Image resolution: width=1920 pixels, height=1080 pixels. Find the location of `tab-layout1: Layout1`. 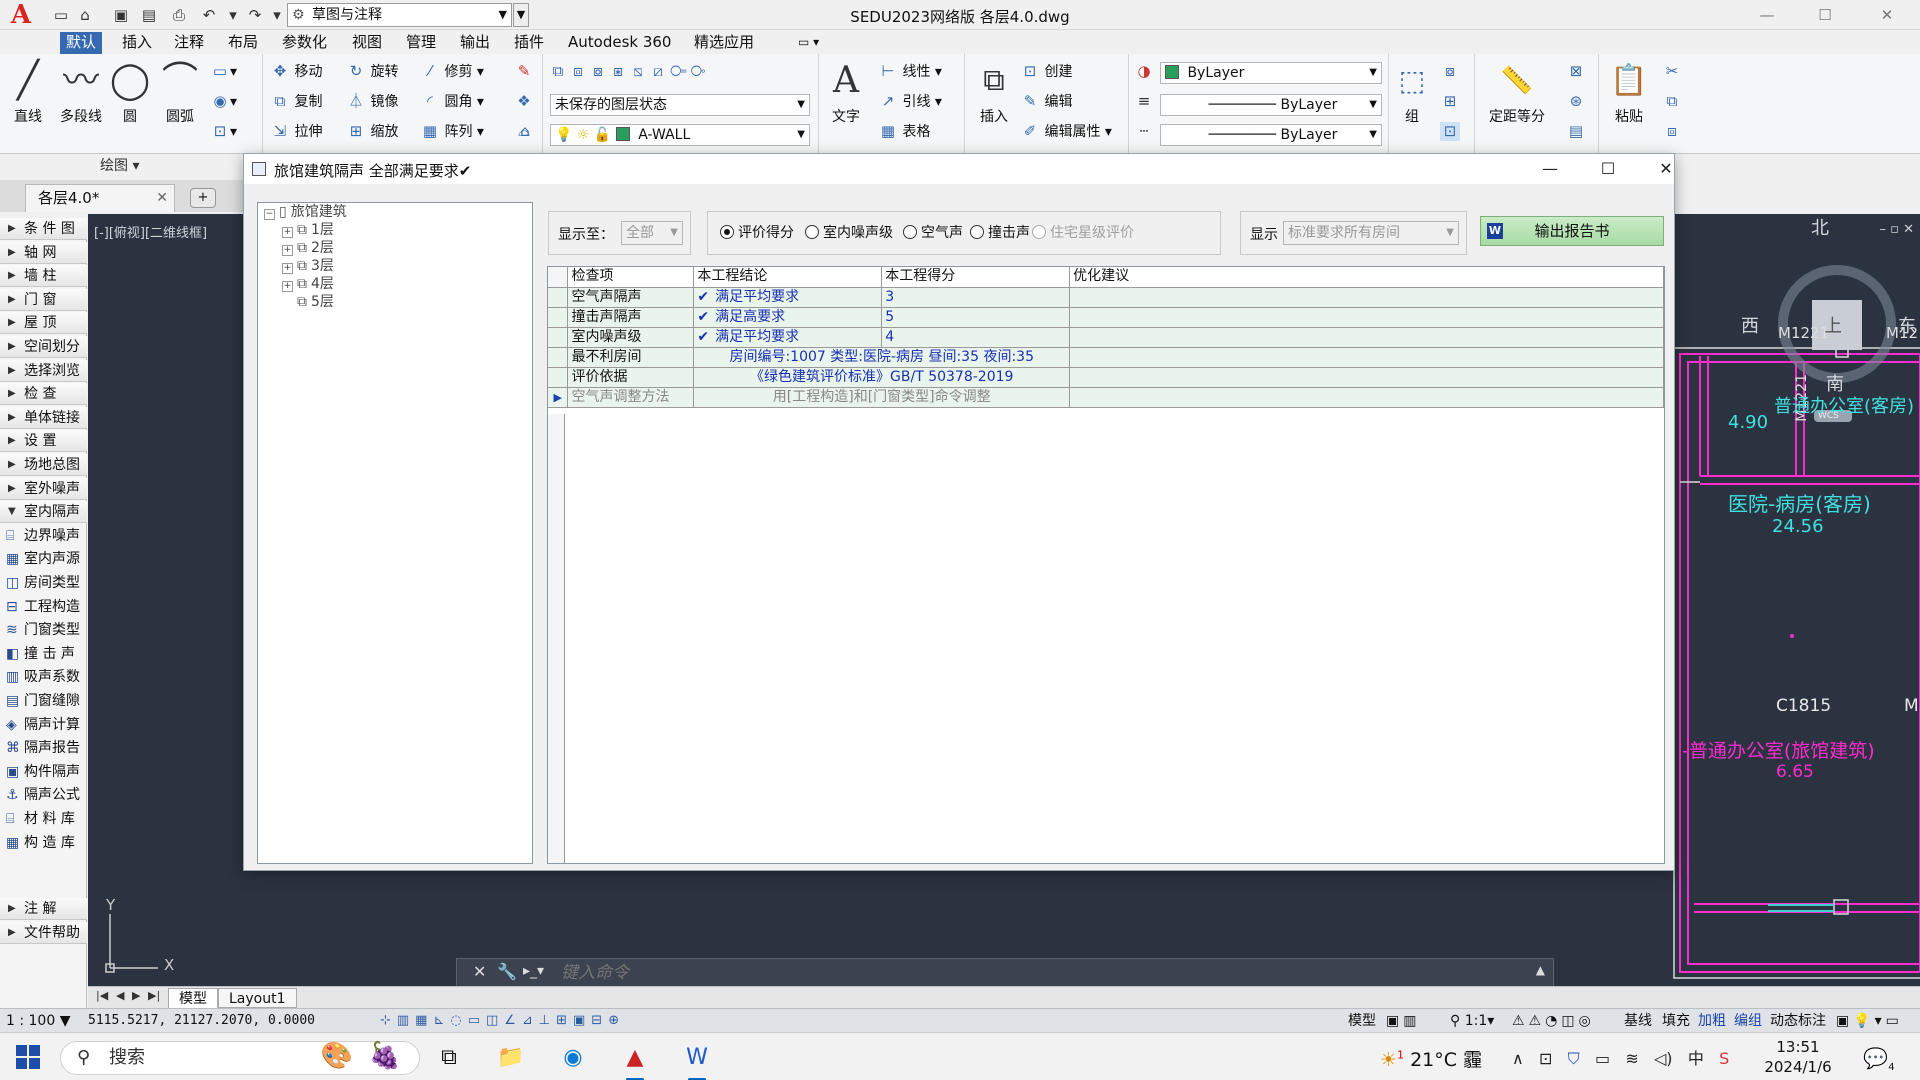

tab-layout1: Layout1 is located at coordinates (257, 998).